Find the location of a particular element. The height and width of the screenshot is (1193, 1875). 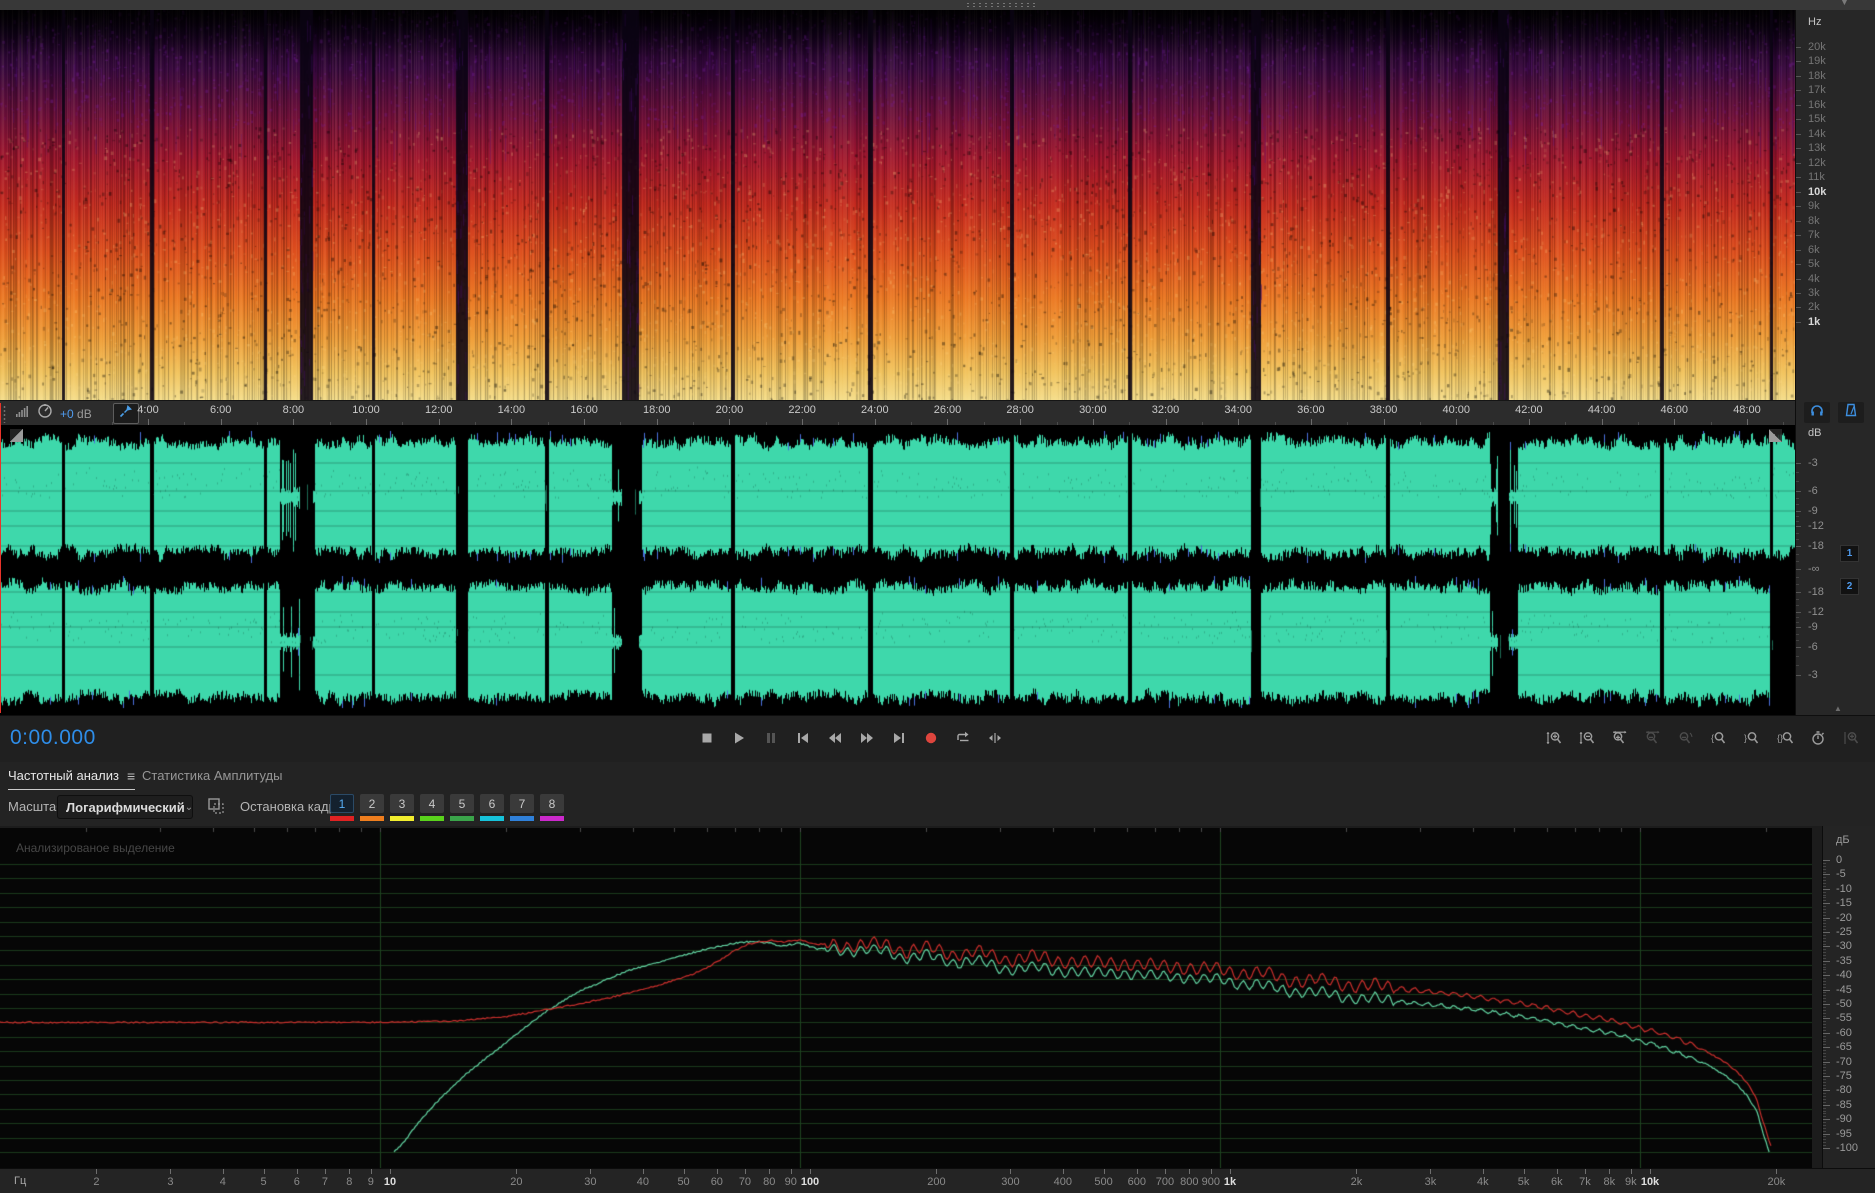

zoom-full-button is located at coordinates (1851, 738).